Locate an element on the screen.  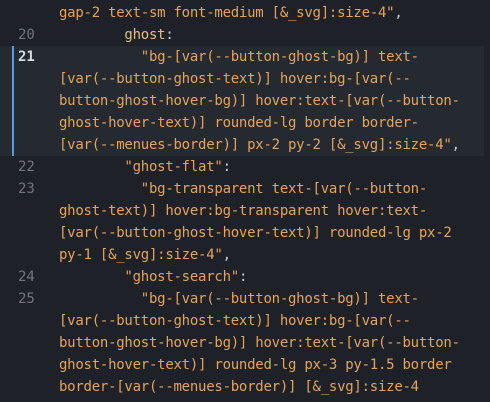
code-line-row: 24 "ghost-search": is located at coordinates (245, 277).